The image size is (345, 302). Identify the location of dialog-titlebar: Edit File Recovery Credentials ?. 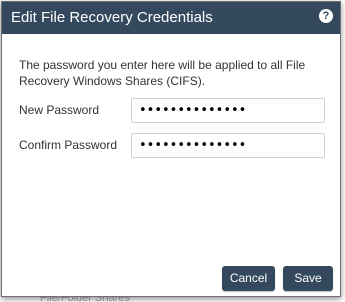
(171, 18).